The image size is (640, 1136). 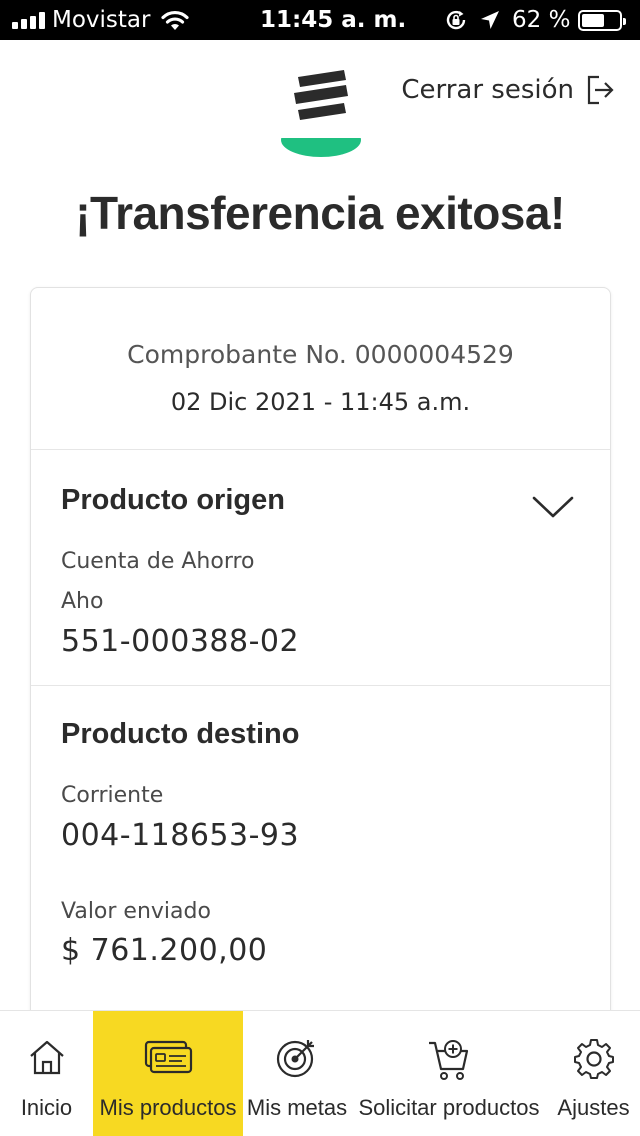 What do you see at coordinates (168, 1057) in the screenshot?
I see `cards-icon` at bounding box center [168, 1057].